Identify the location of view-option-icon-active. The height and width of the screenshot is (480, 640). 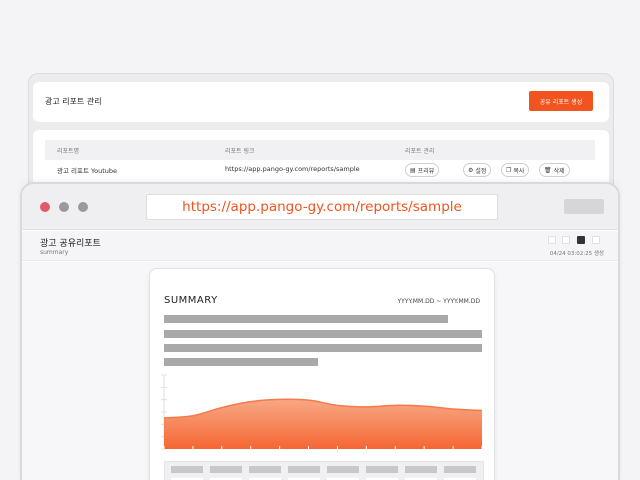
(581, 240).